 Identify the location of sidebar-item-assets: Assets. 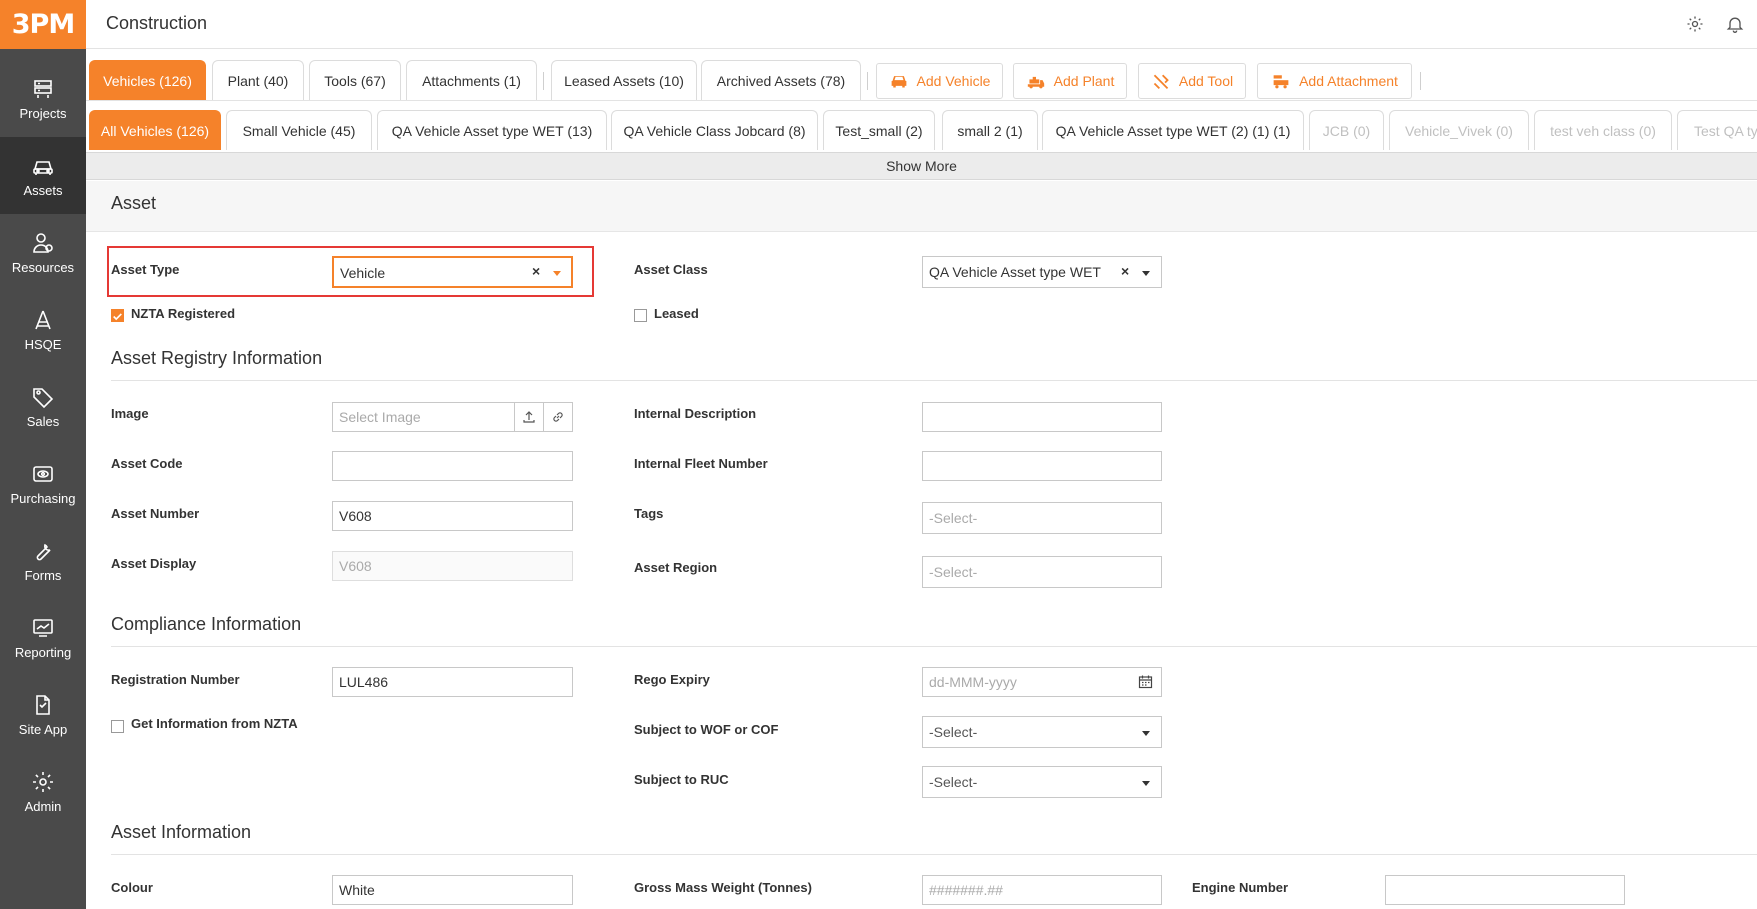
(43, 175).